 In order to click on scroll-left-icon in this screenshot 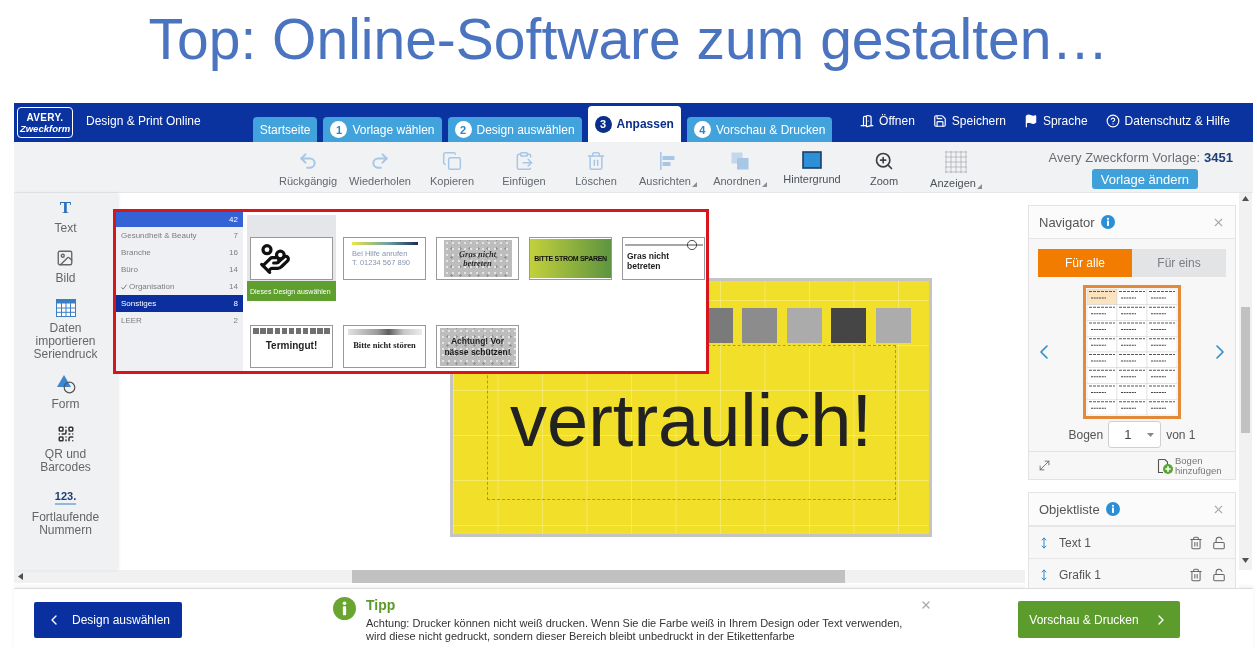, I will do `click(20, 576)`.